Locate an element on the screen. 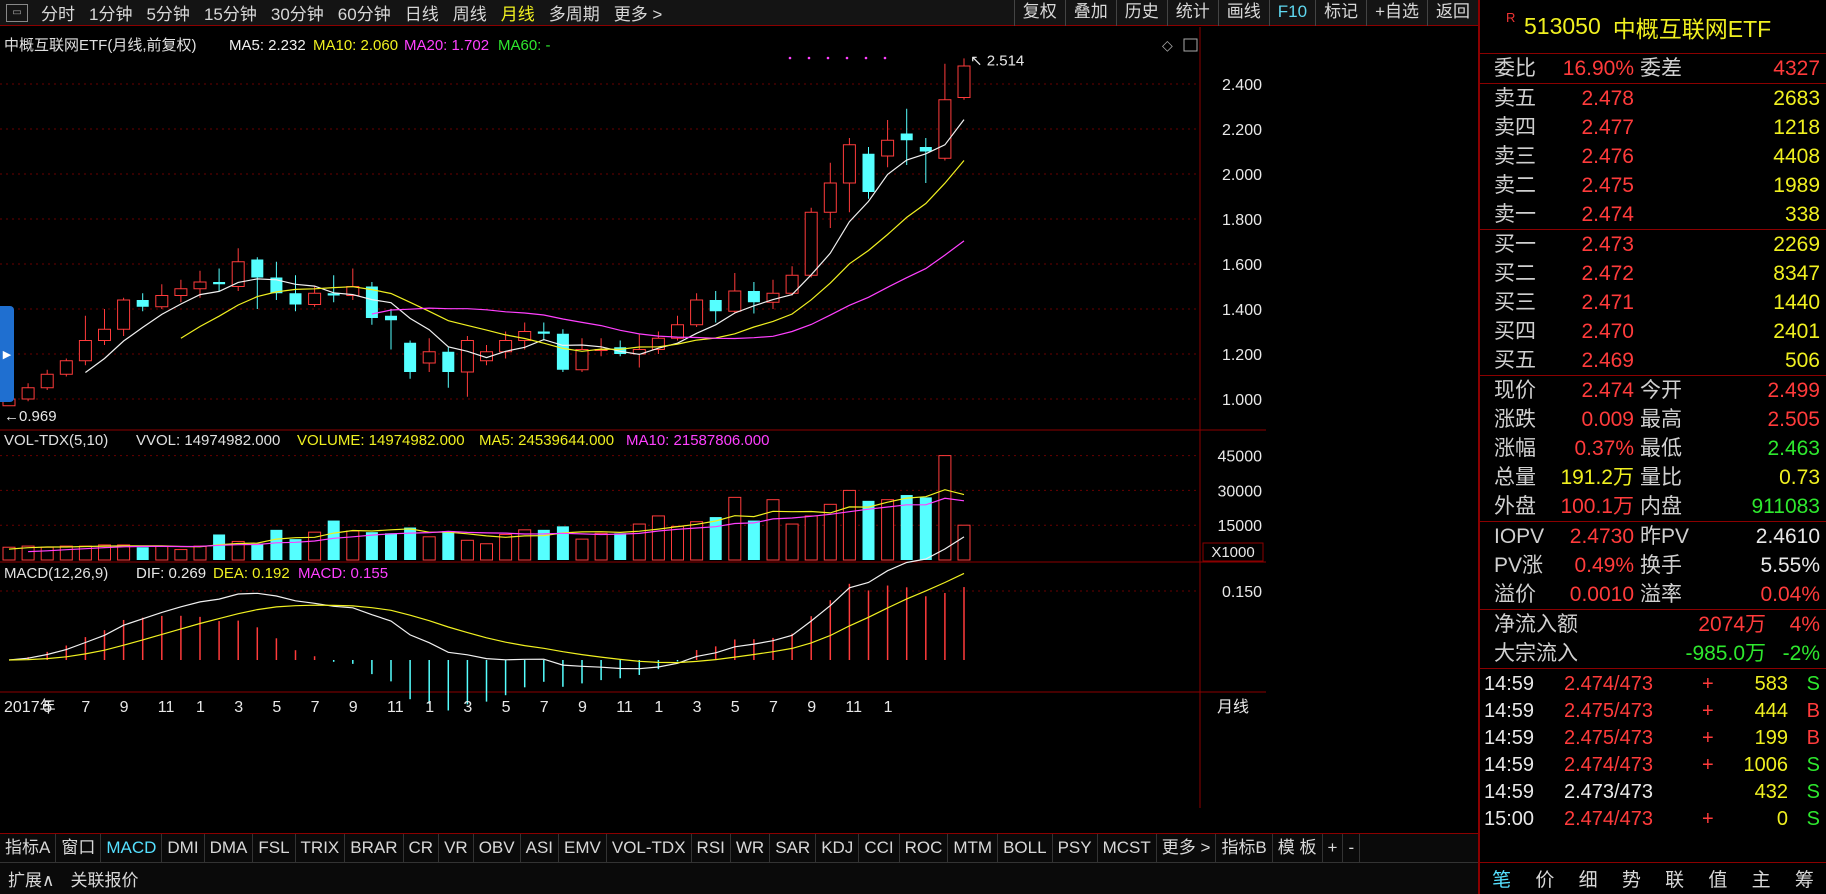 The image size is (1826, 894). toolbar-button-5: F10 is located at coordinates (1291, 13).